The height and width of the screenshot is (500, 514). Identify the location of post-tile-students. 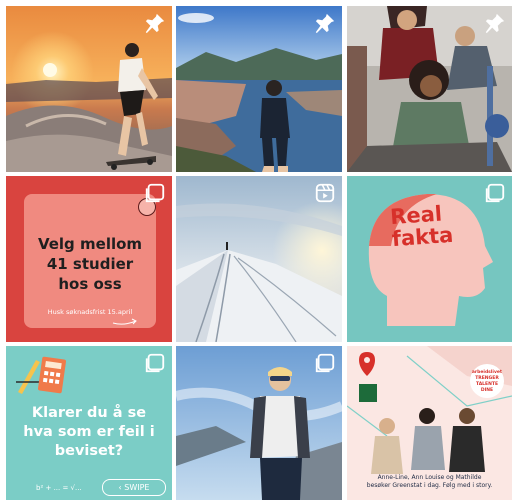
(429, 89).